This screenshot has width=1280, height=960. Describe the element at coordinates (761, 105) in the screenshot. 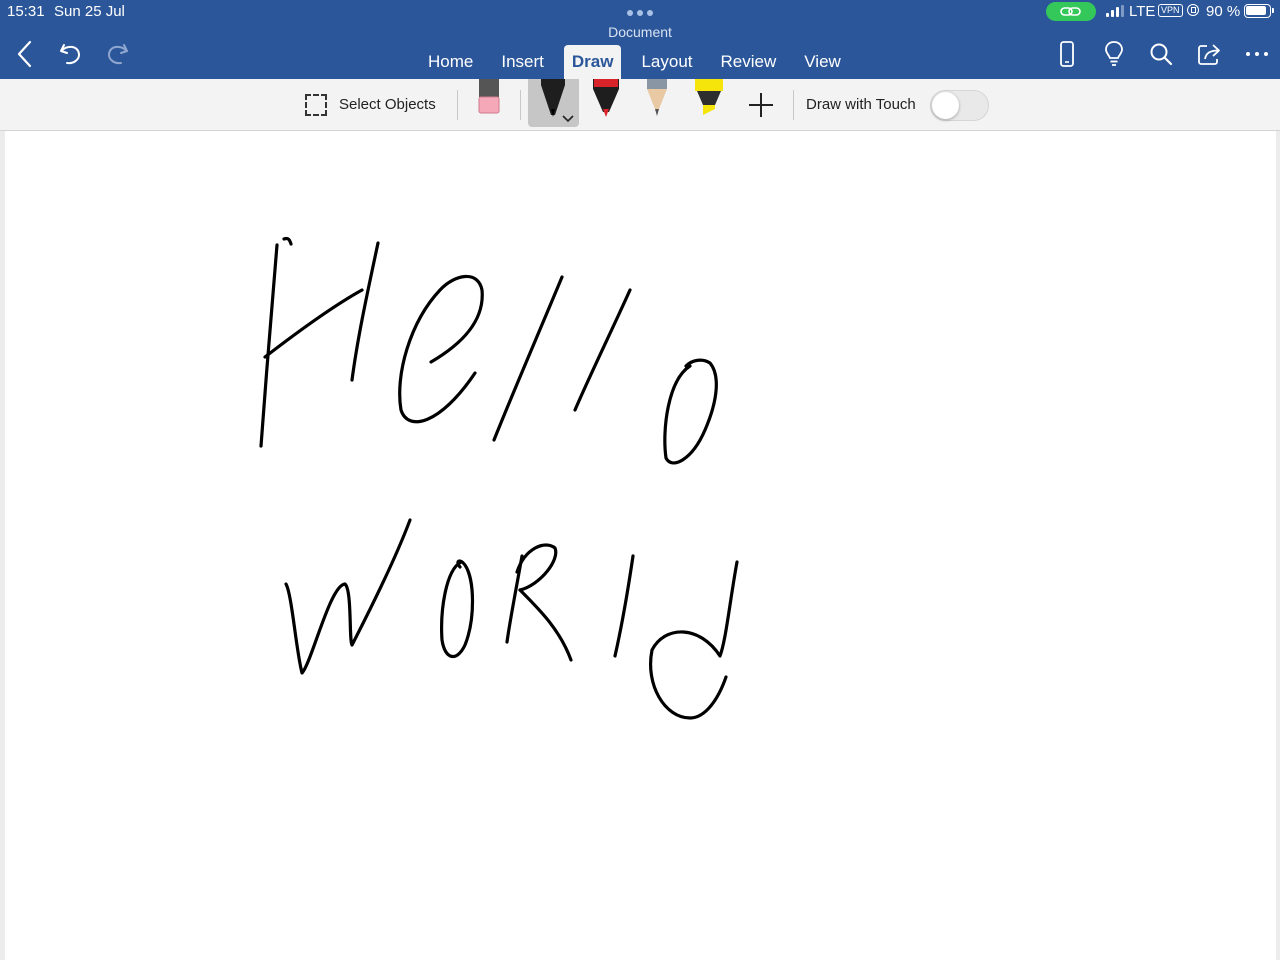

I see `plus-icon` at that location.